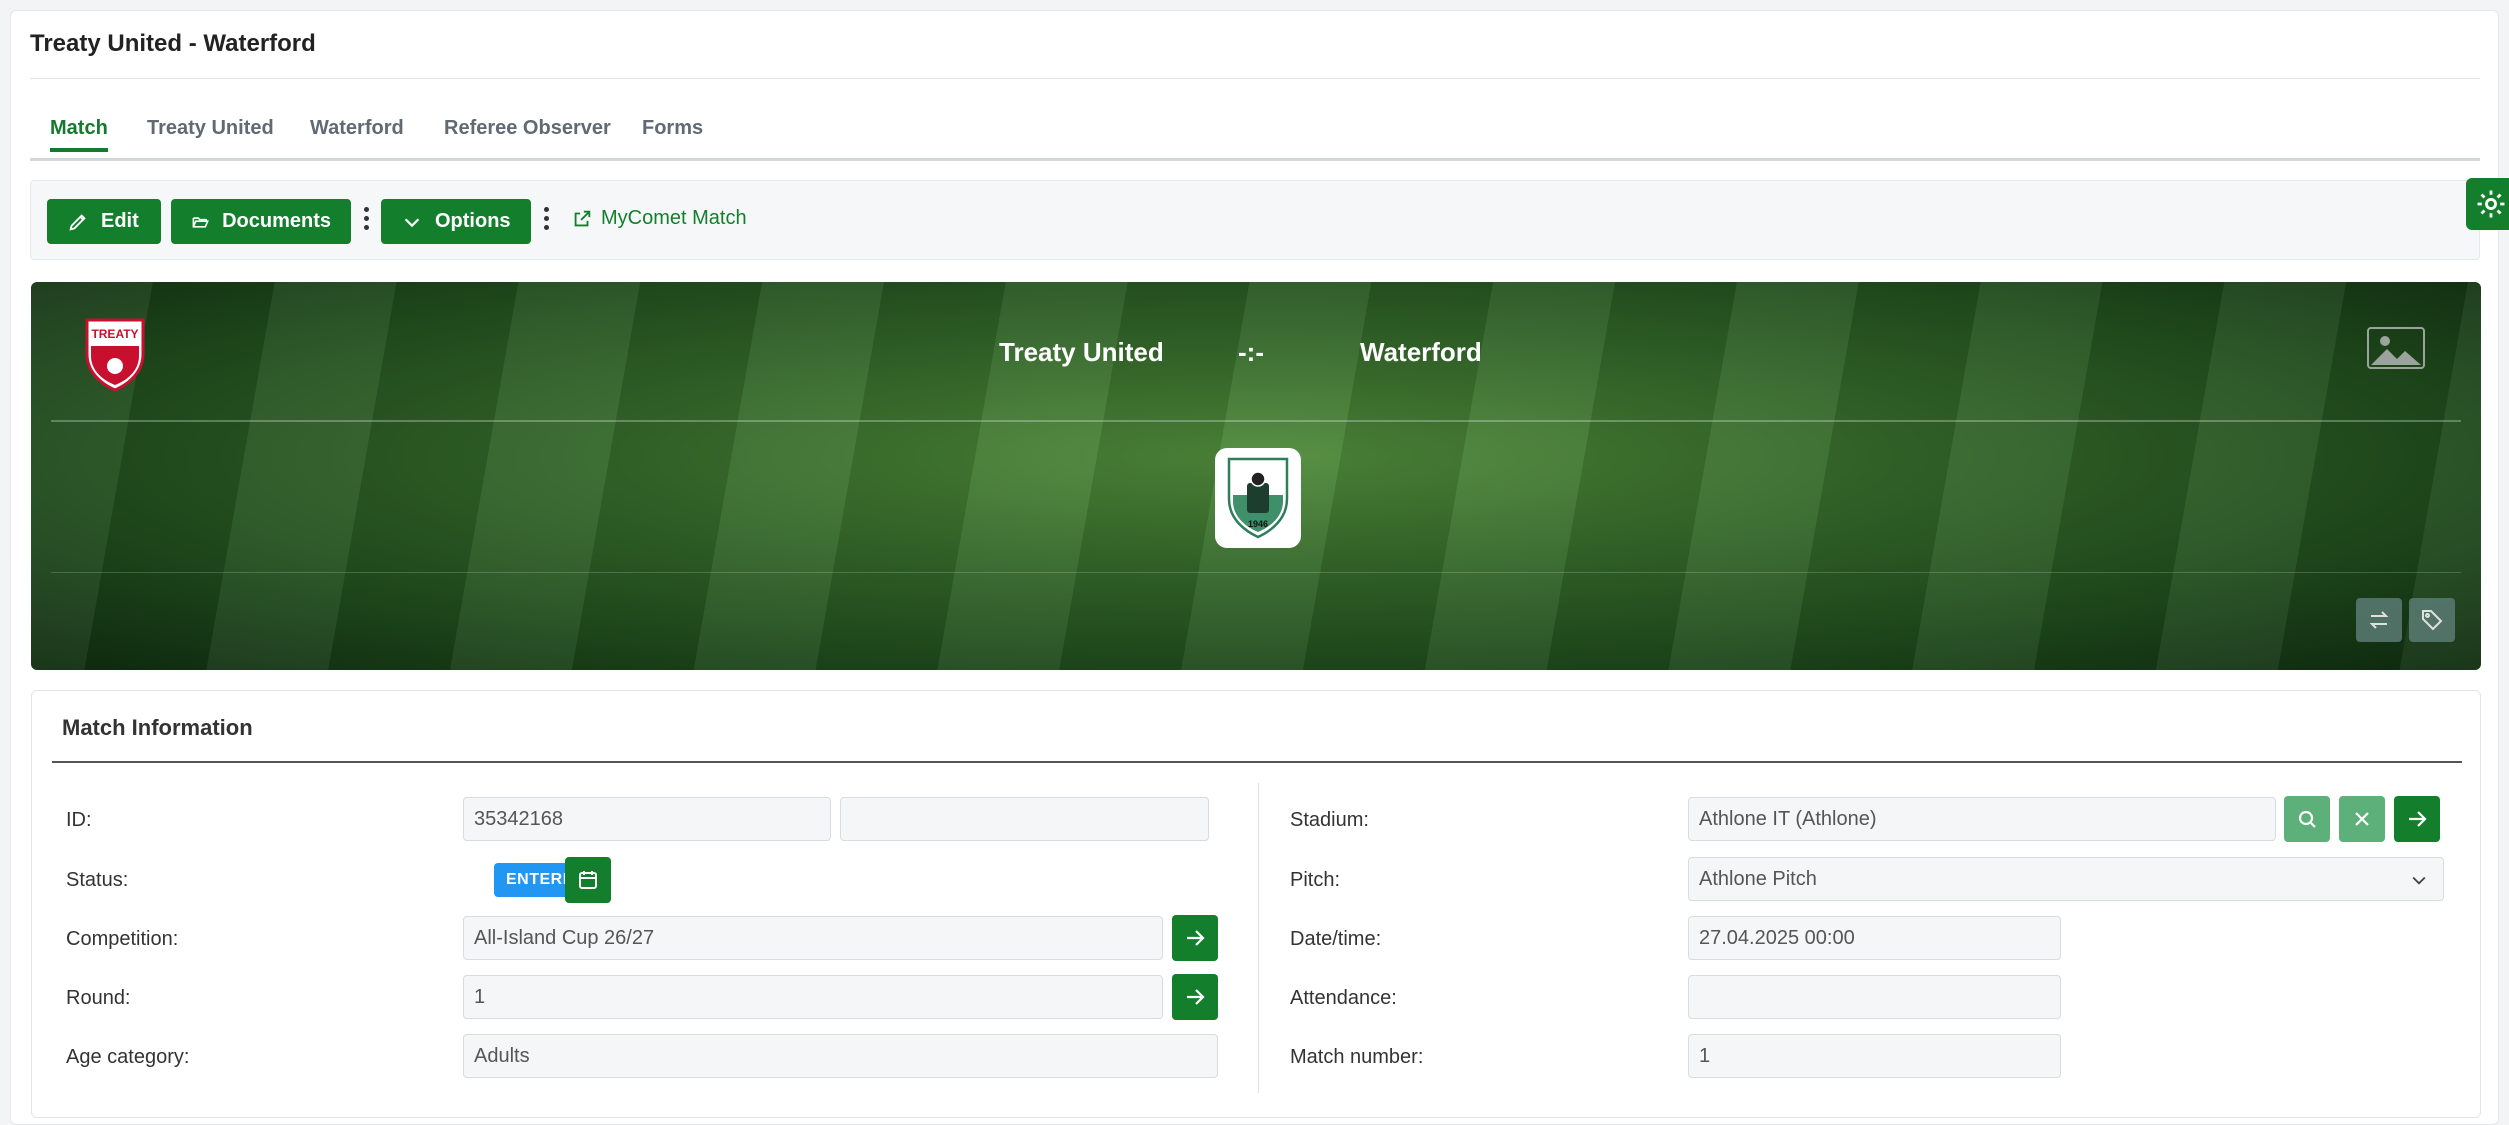  Describe the element at coordinates (120, 221) in the screenshot. I see `edit-button-label: Edit` at that location.